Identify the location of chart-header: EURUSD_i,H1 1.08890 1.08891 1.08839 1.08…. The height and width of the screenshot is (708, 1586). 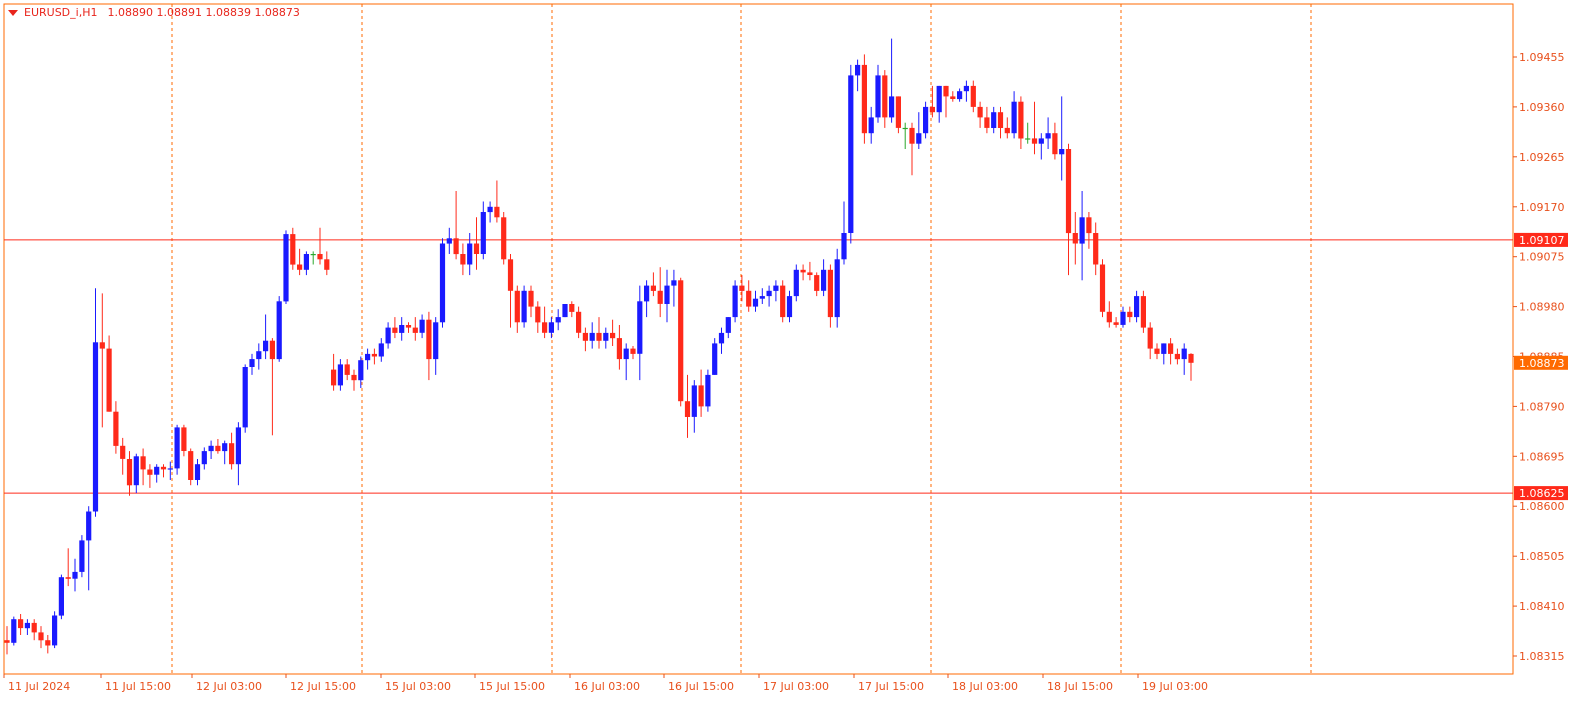
(154, 12).